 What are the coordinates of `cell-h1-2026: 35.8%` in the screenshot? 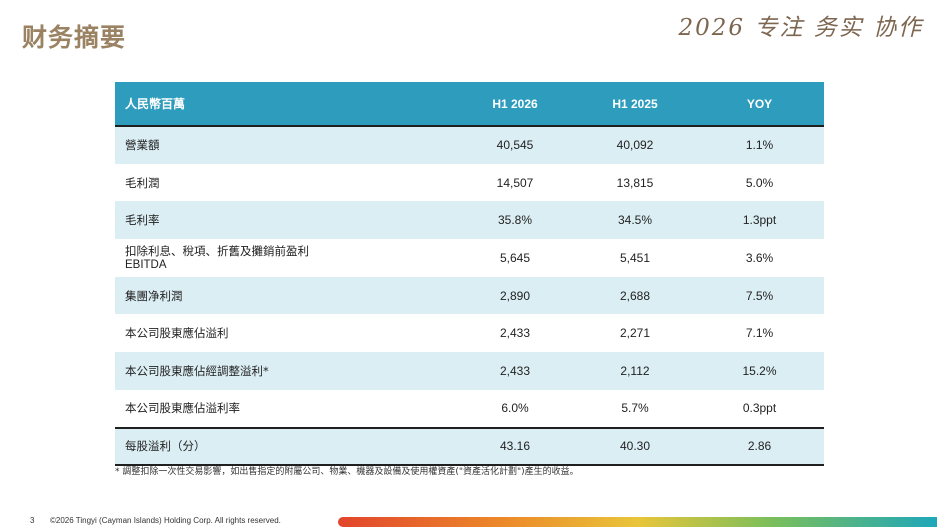 It's located at (515, 220).